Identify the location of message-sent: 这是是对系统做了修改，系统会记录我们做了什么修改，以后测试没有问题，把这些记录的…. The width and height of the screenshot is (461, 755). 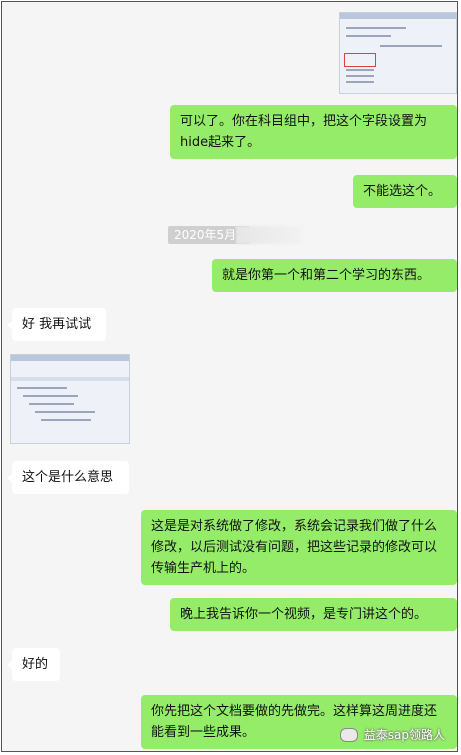
(299, 547).